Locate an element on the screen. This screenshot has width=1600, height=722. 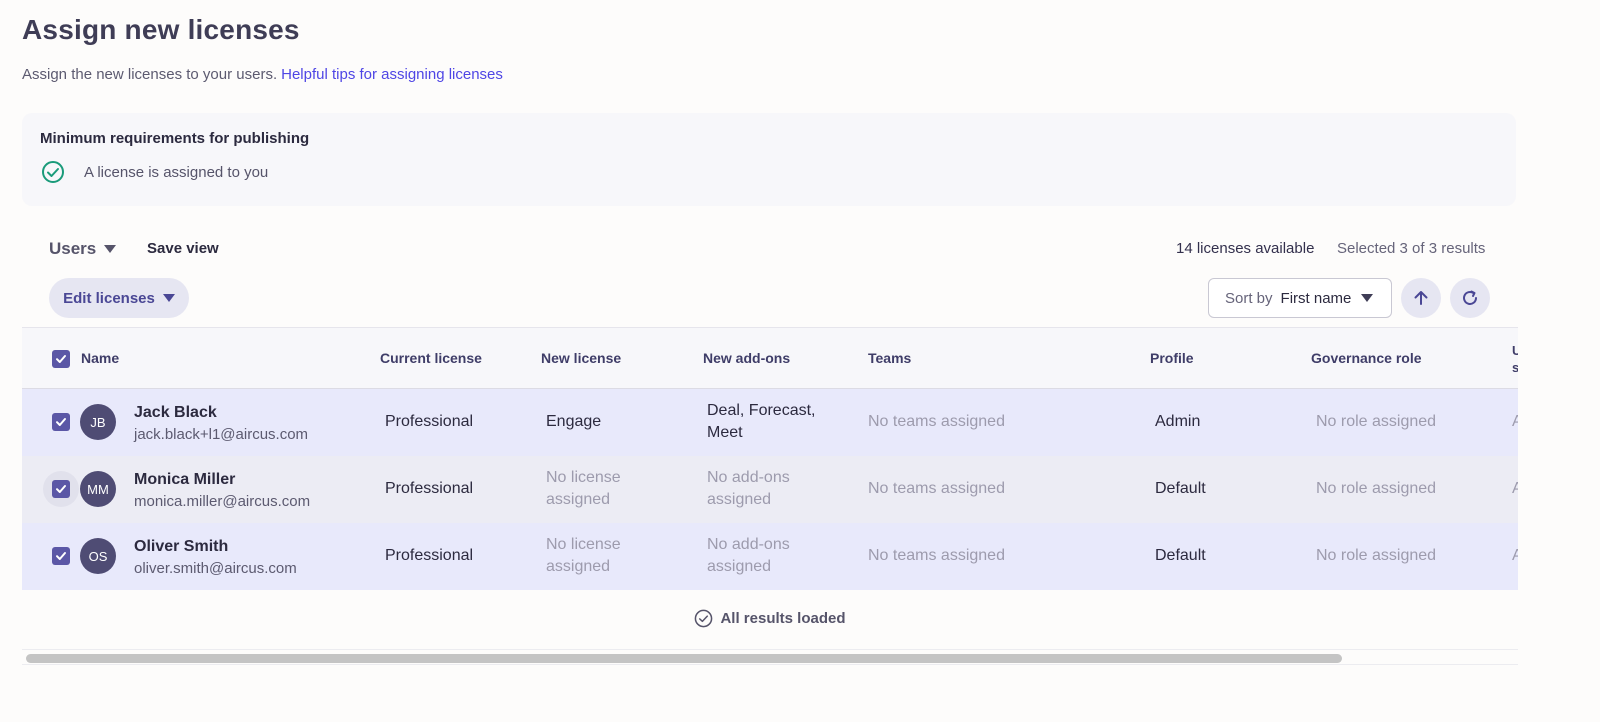
edit-licenses-label: Edit licenses is located at coordinates (109, 298).